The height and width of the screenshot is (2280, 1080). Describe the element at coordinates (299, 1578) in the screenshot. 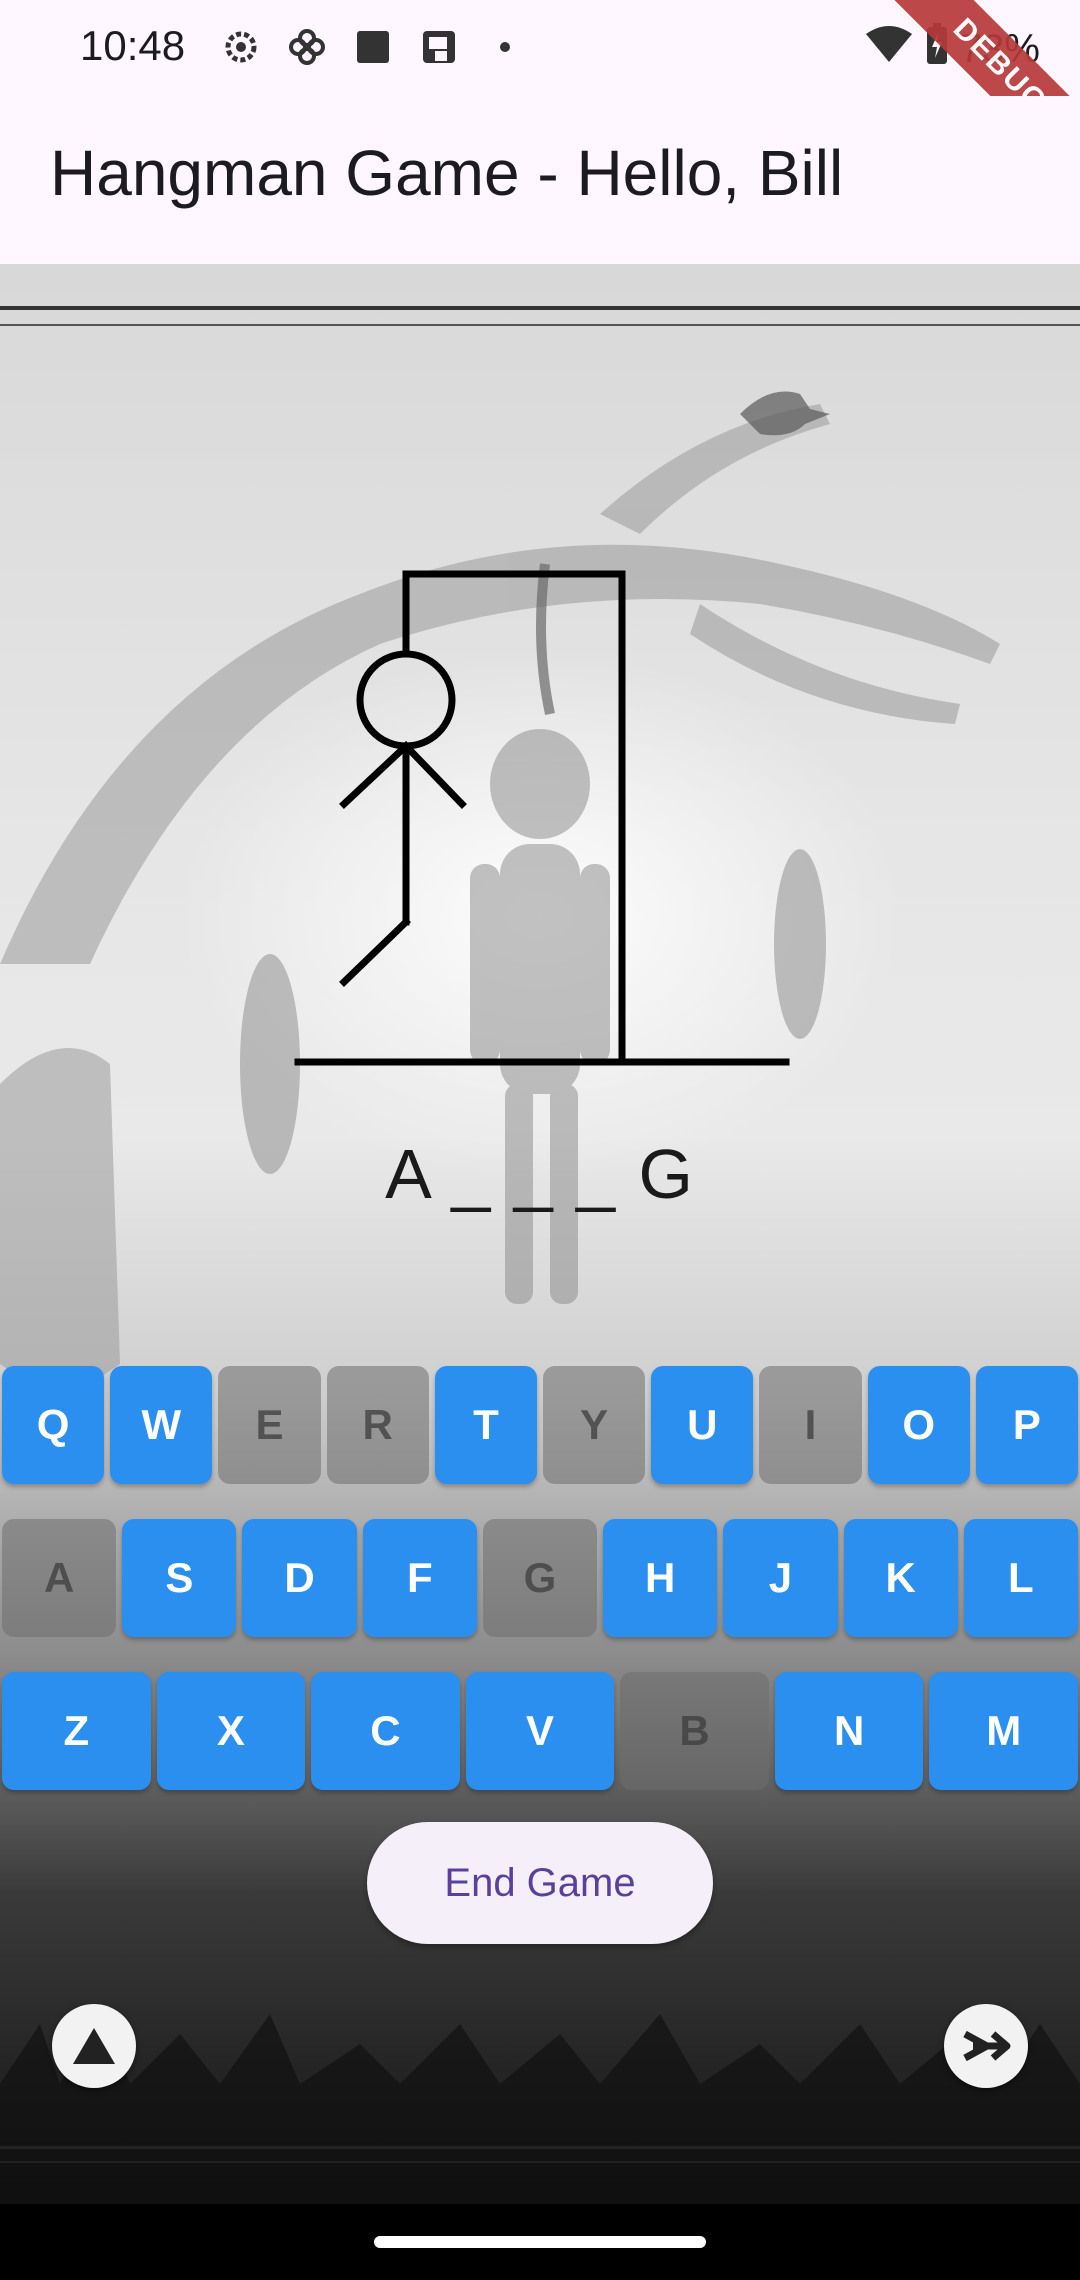

I see `key-d: D` at that location.